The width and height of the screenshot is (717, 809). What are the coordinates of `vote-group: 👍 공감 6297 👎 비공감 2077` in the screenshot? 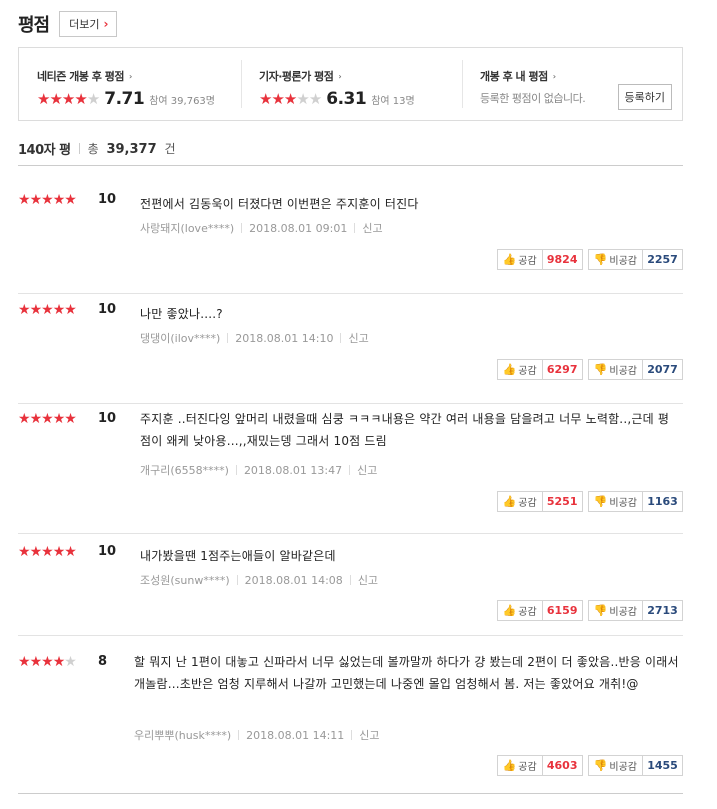 It's located at (589, 369).